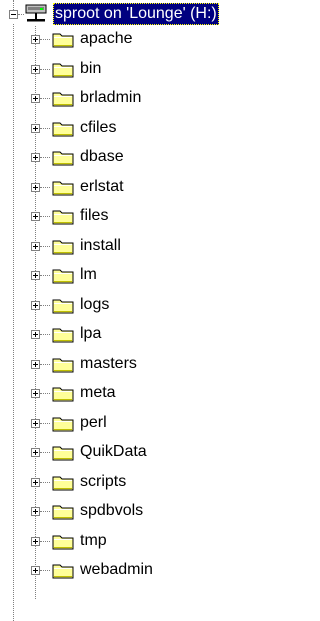 The image size is (320, 621). What do you see at coordinates (143, 336) in the screenshot?
I see `tree-folder-row: lpa` at bounding box center [143, 336].